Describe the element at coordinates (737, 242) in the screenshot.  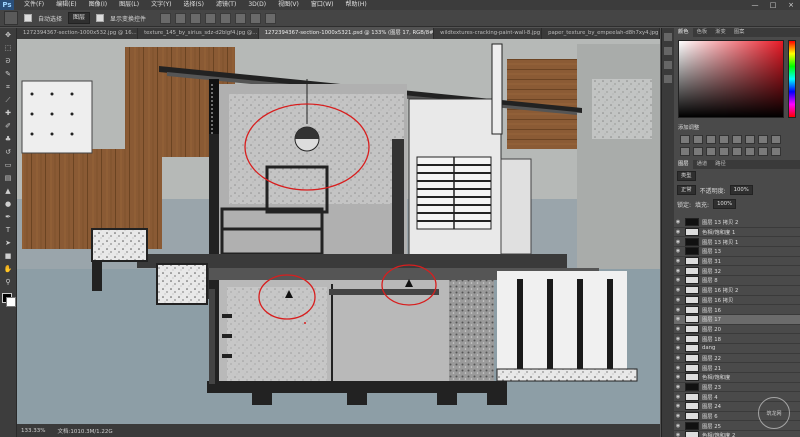
I see `layer-row: ◉ 图层 13 拷贝 1` at that location.